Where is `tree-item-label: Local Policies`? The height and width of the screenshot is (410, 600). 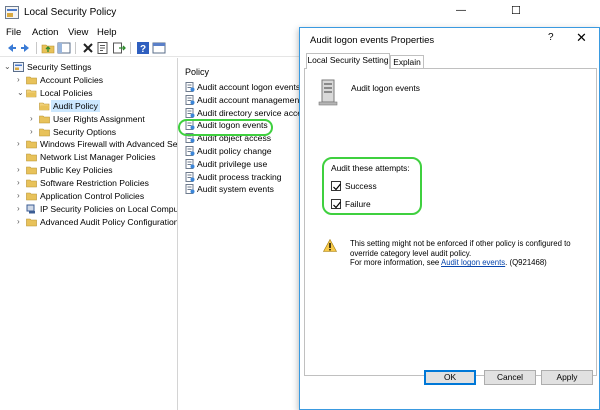
tree-item-label: Local Policies is located at coordinates (66, 92).